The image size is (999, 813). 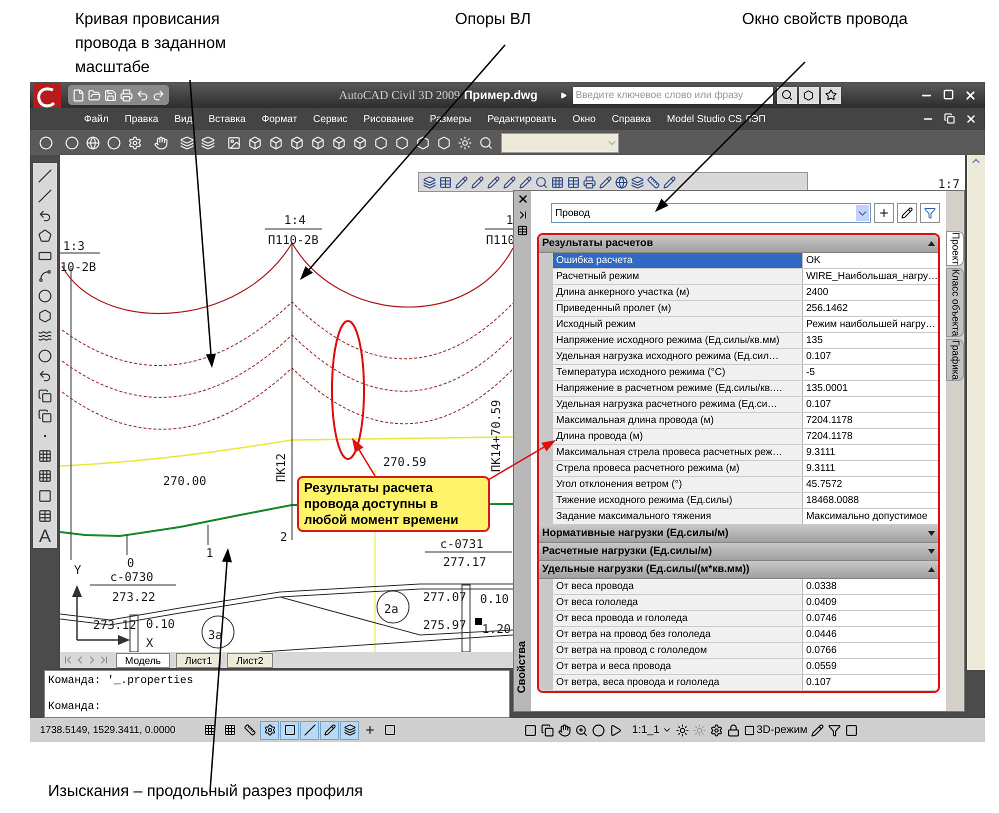 I want to click on annotation-caption: Опоры ВЛ, so click(x=493, y=20).